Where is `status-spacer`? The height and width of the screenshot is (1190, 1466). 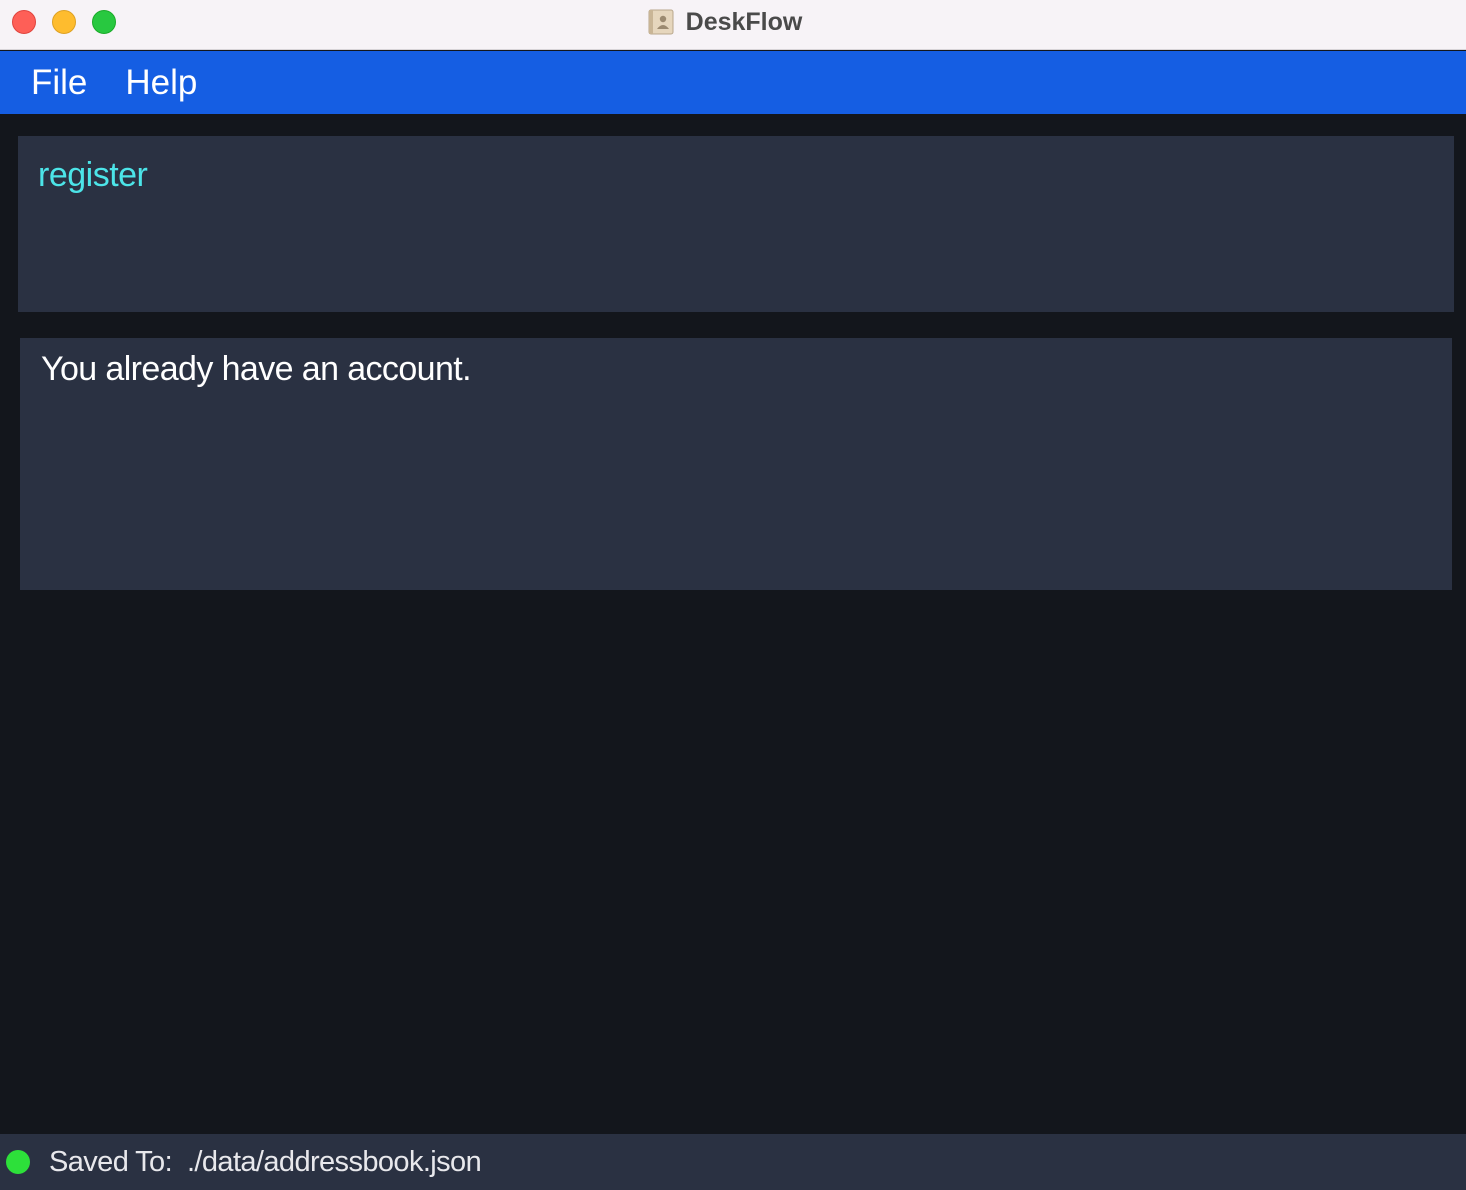 status-spacer is located at coordinates (179, 1162).